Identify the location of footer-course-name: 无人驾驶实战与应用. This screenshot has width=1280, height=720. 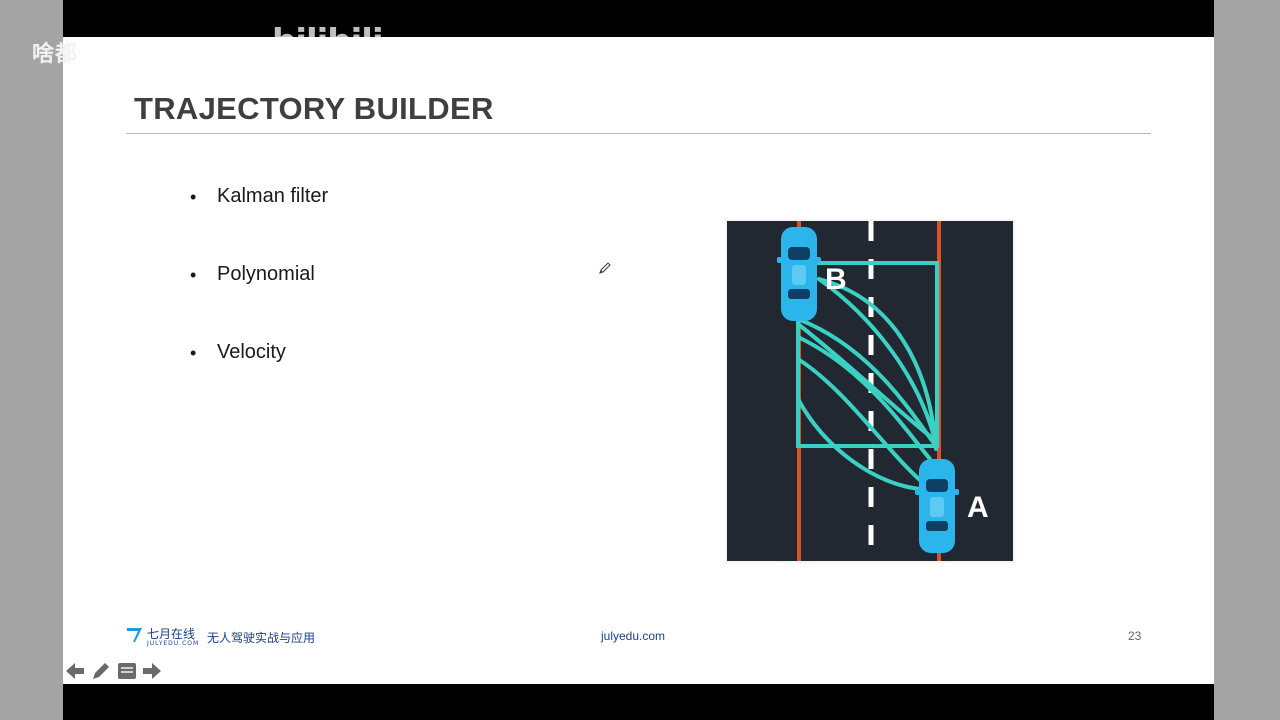
(261, 638).